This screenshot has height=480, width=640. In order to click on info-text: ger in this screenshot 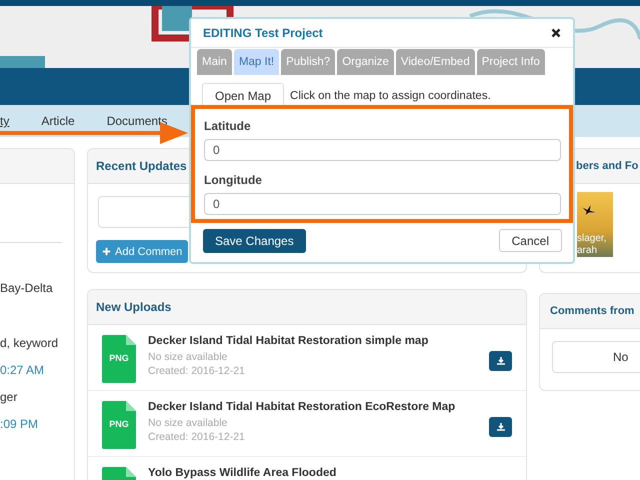, I will do `click(9, 398)`.